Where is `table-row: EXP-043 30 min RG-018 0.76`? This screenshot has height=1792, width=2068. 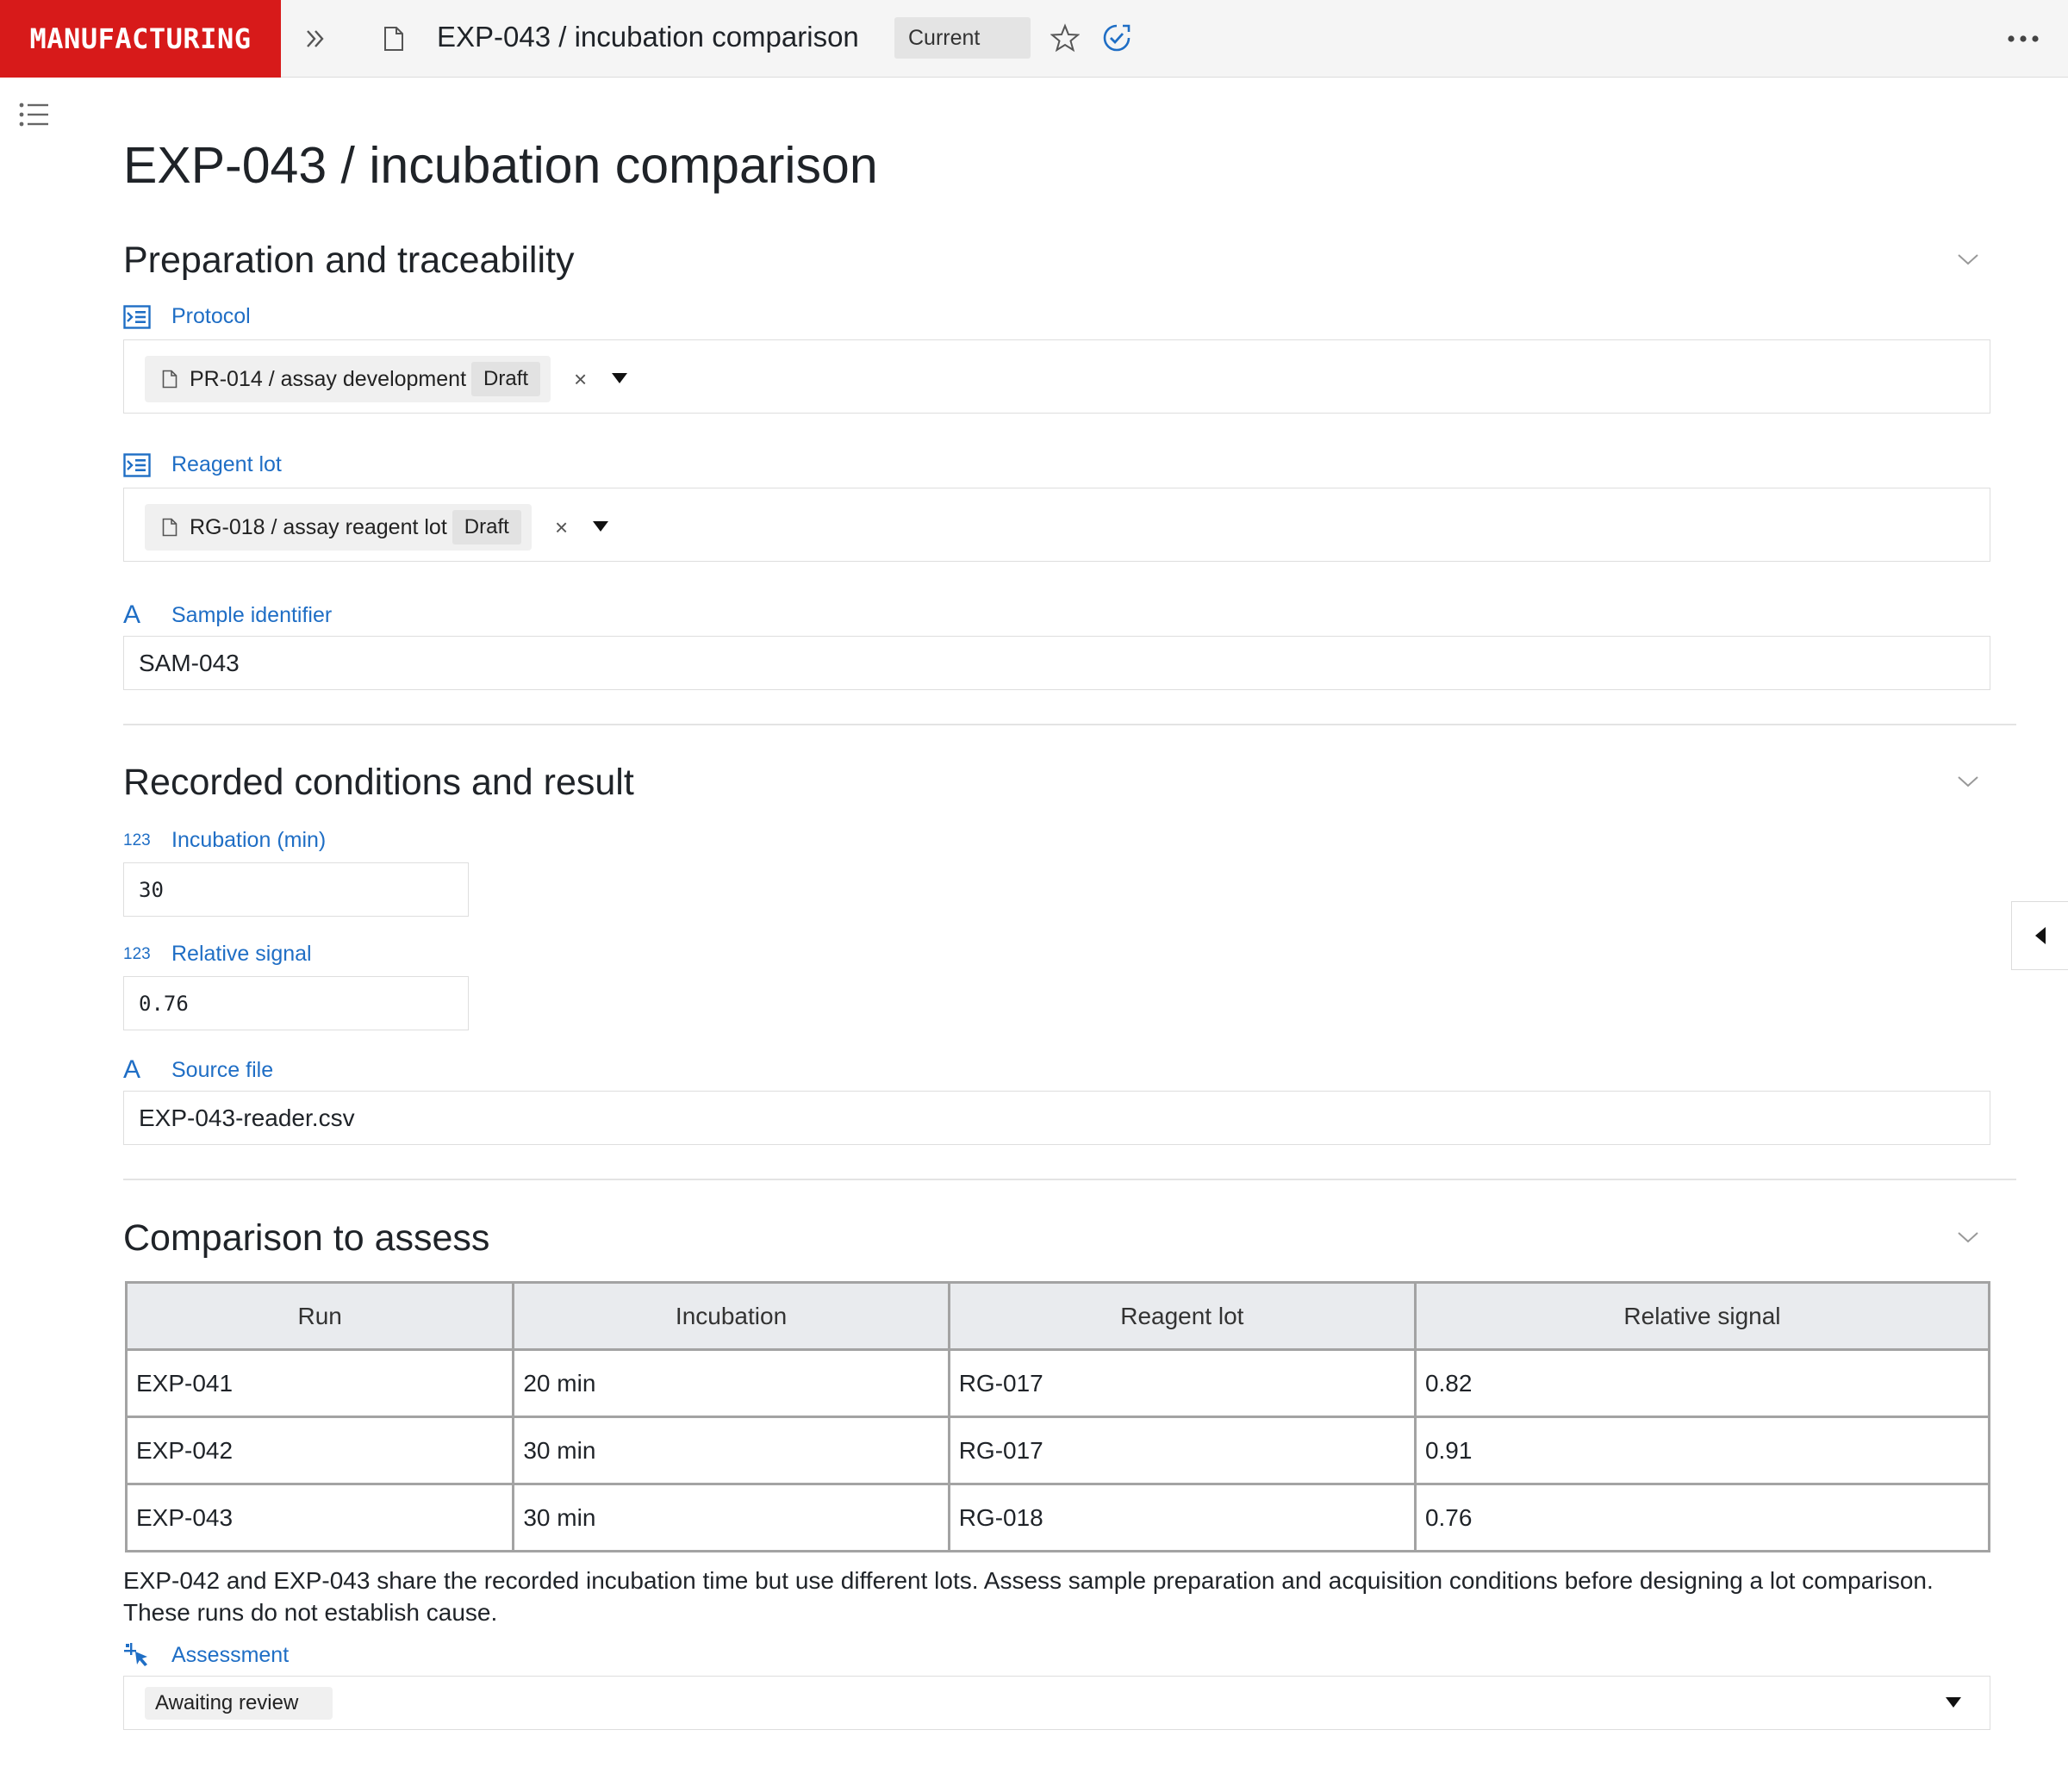
table-row: EXP-043 30 min RG-018 0.76 is located at coordinates (1057, 1518).